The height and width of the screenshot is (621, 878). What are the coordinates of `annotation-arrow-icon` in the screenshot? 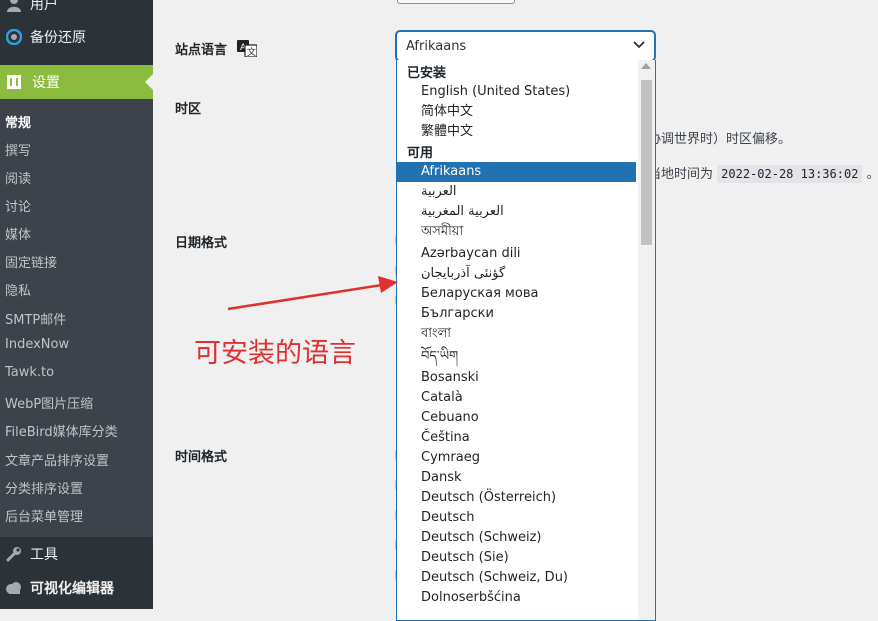 It's located at (312, 293).